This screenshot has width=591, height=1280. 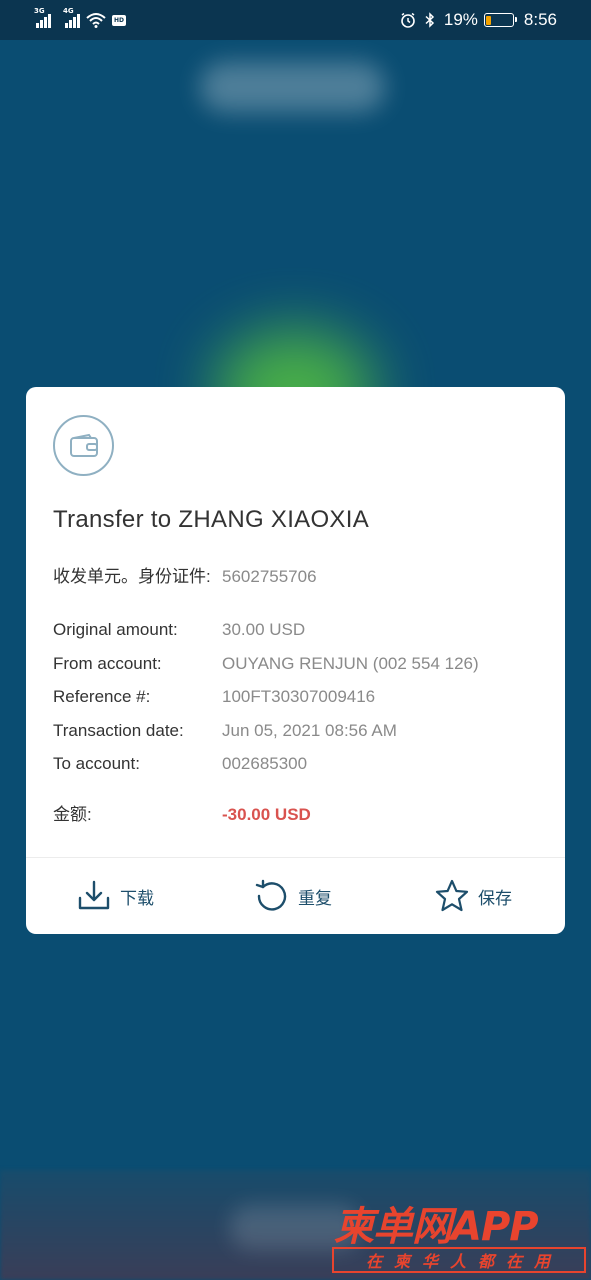 I want to click on detail-value: 5602755706, so click(x=269, y=576).